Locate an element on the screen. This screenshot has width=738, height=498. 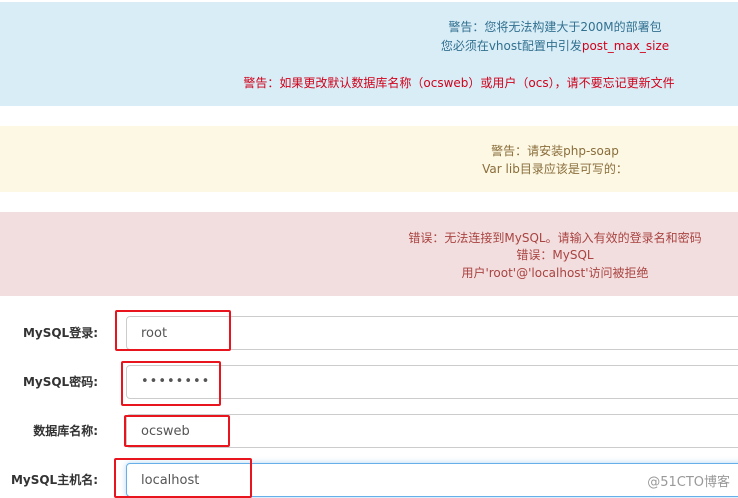
database-name-label: 数据库名称: is located at coordinates (65, 431).